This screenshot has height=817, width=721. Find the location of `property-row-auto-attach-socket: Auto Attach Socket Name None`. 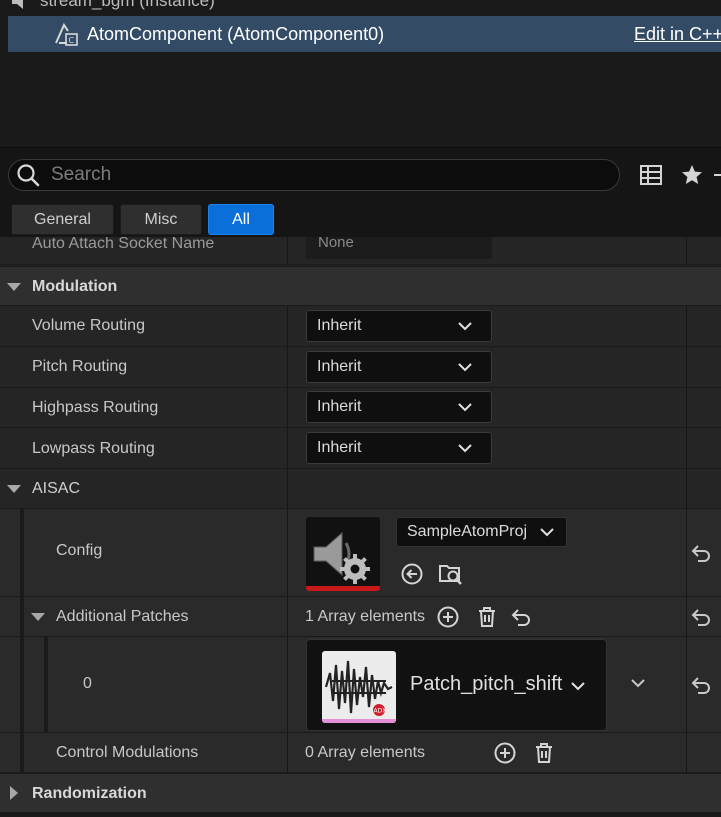

property-row-auto-attach-socket: Auto Attach Socket Name None is located at coordinates (360, 251).